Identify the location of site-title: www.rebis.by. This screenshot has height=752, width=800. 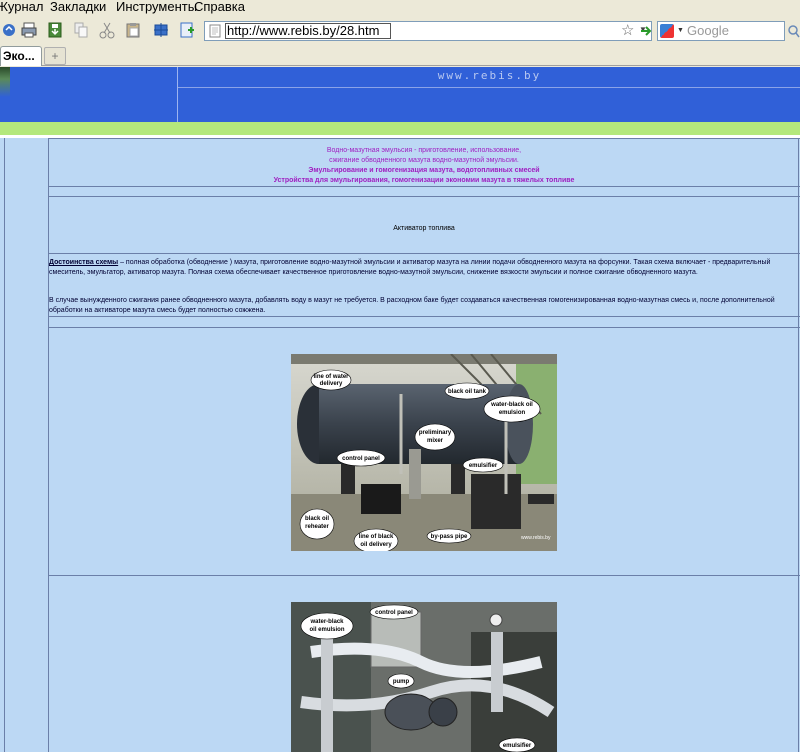
(489, 75).